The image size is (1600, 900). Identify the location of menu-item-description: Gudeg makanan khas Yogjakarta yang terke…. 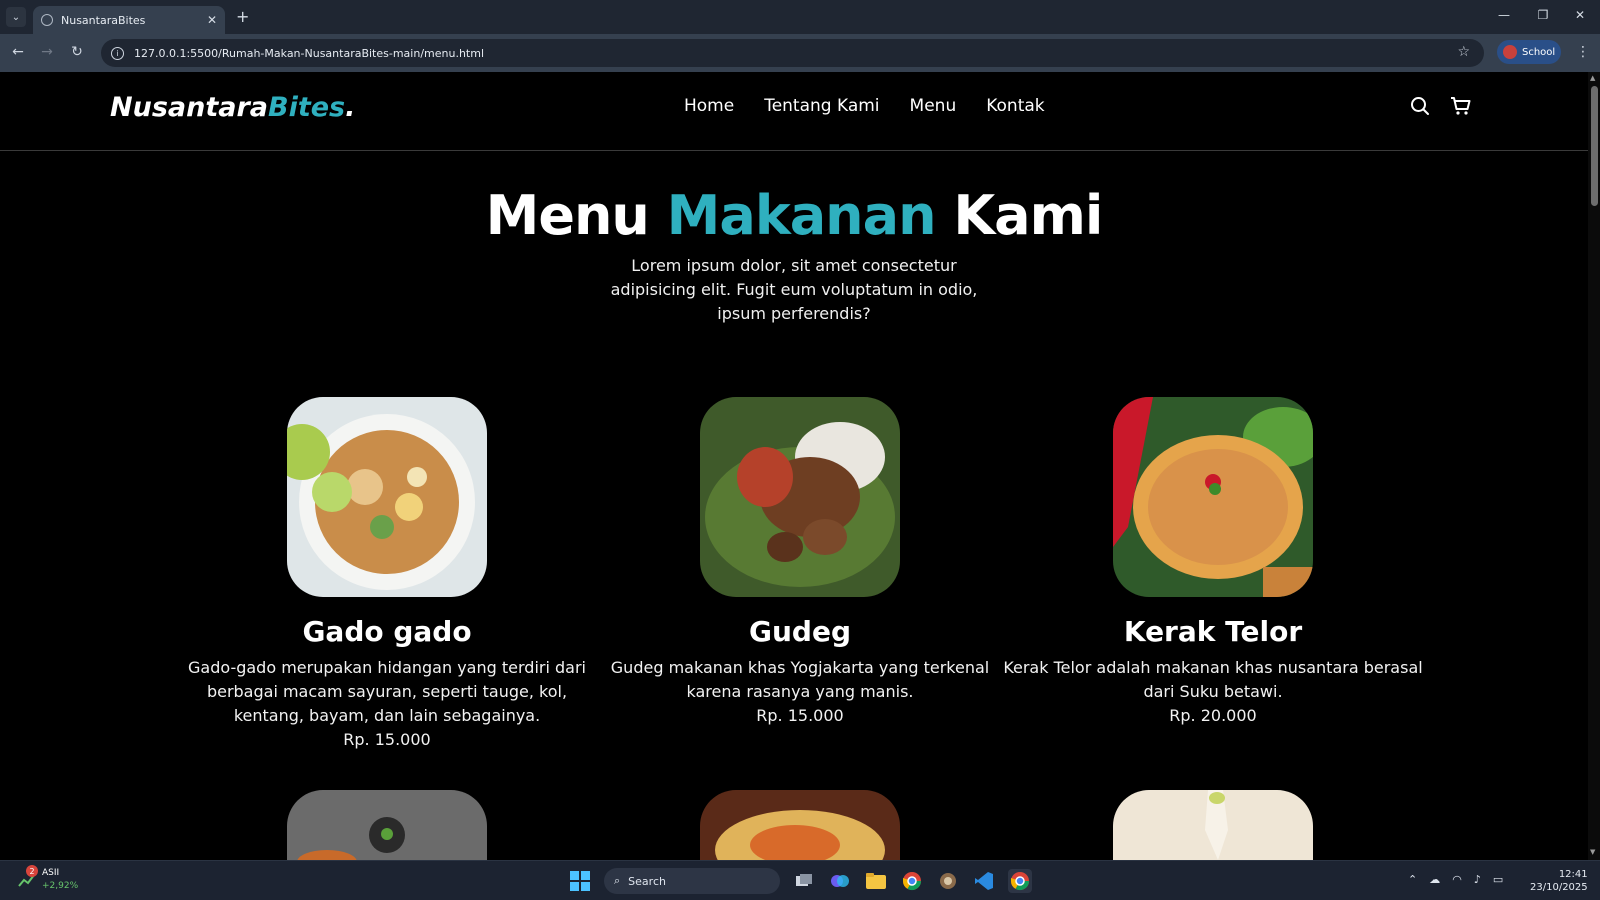
(800, 679).